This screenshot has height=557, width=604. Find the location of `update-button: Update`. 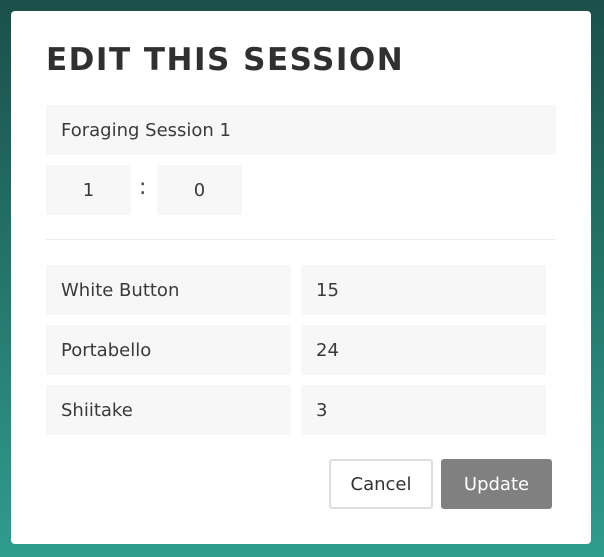

update-button: Update is located at coordinates (496, 484).